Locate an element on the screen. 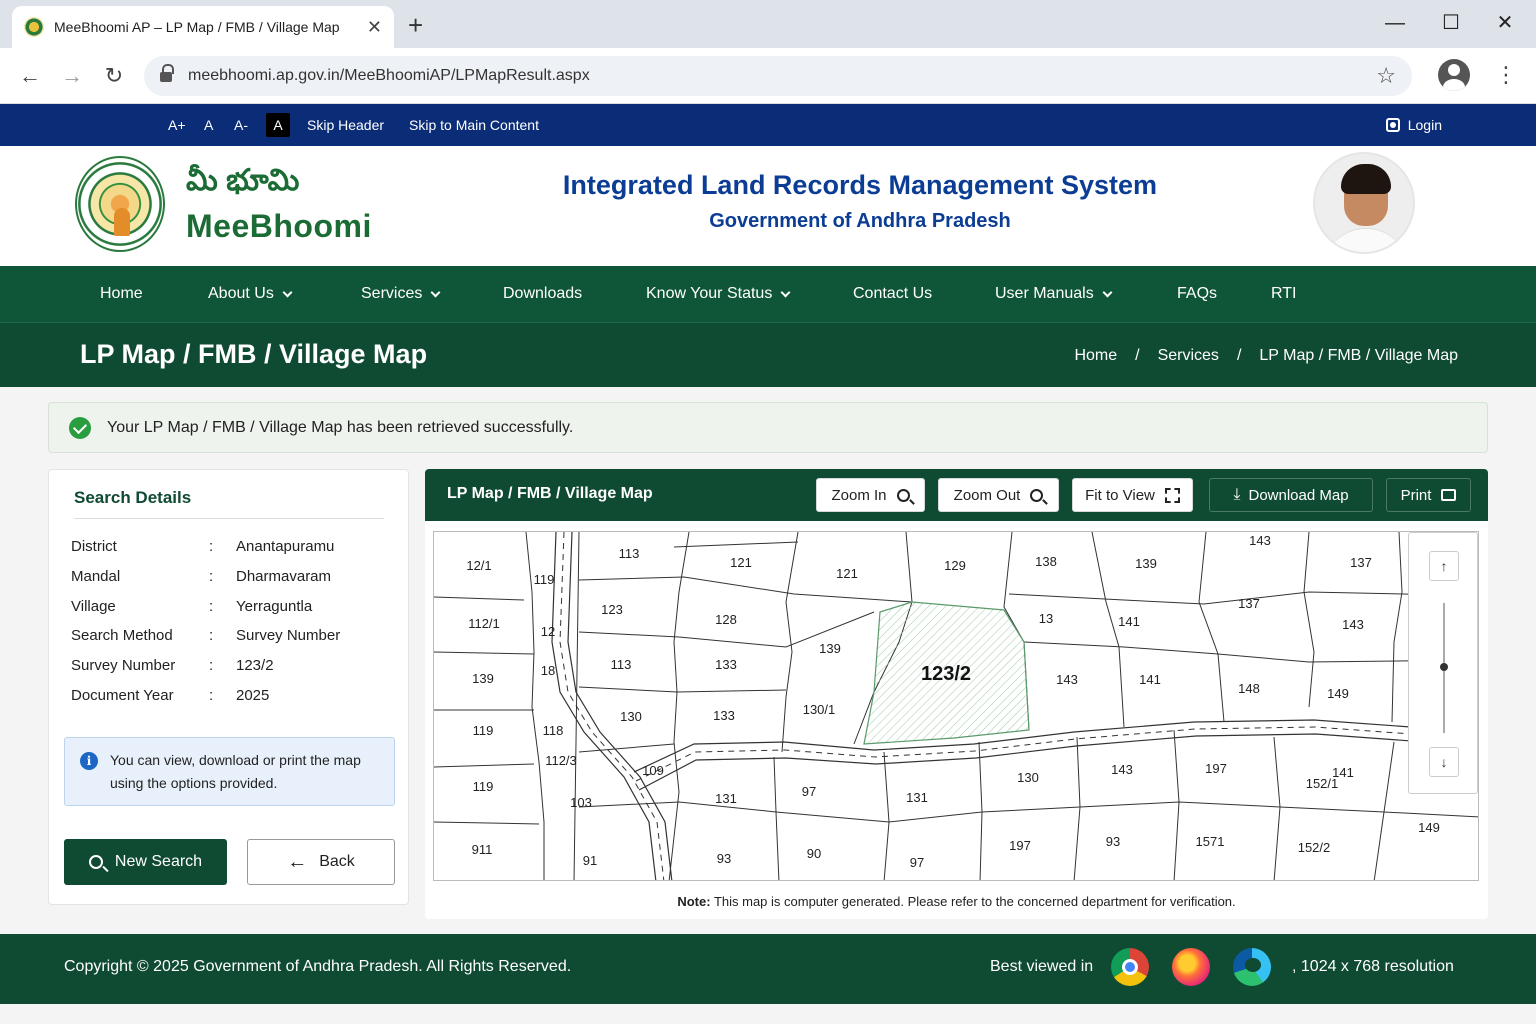 The width and height of the screenshot is (1536, 1024). edge-icon is located at coordinates (1252, 967).